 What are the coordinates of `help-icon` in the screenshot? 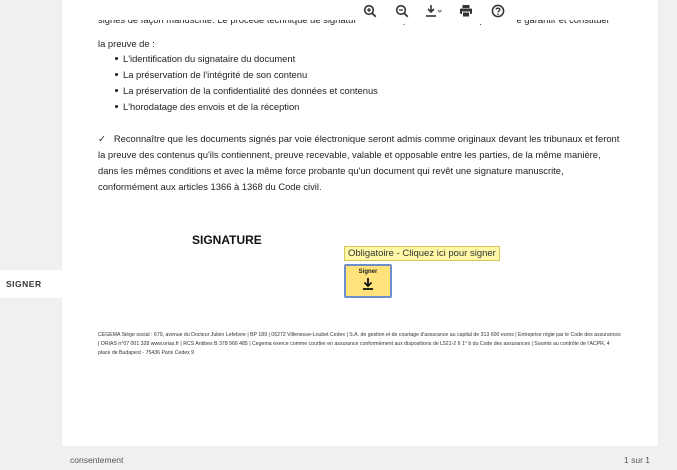 It's located at (498, 11).